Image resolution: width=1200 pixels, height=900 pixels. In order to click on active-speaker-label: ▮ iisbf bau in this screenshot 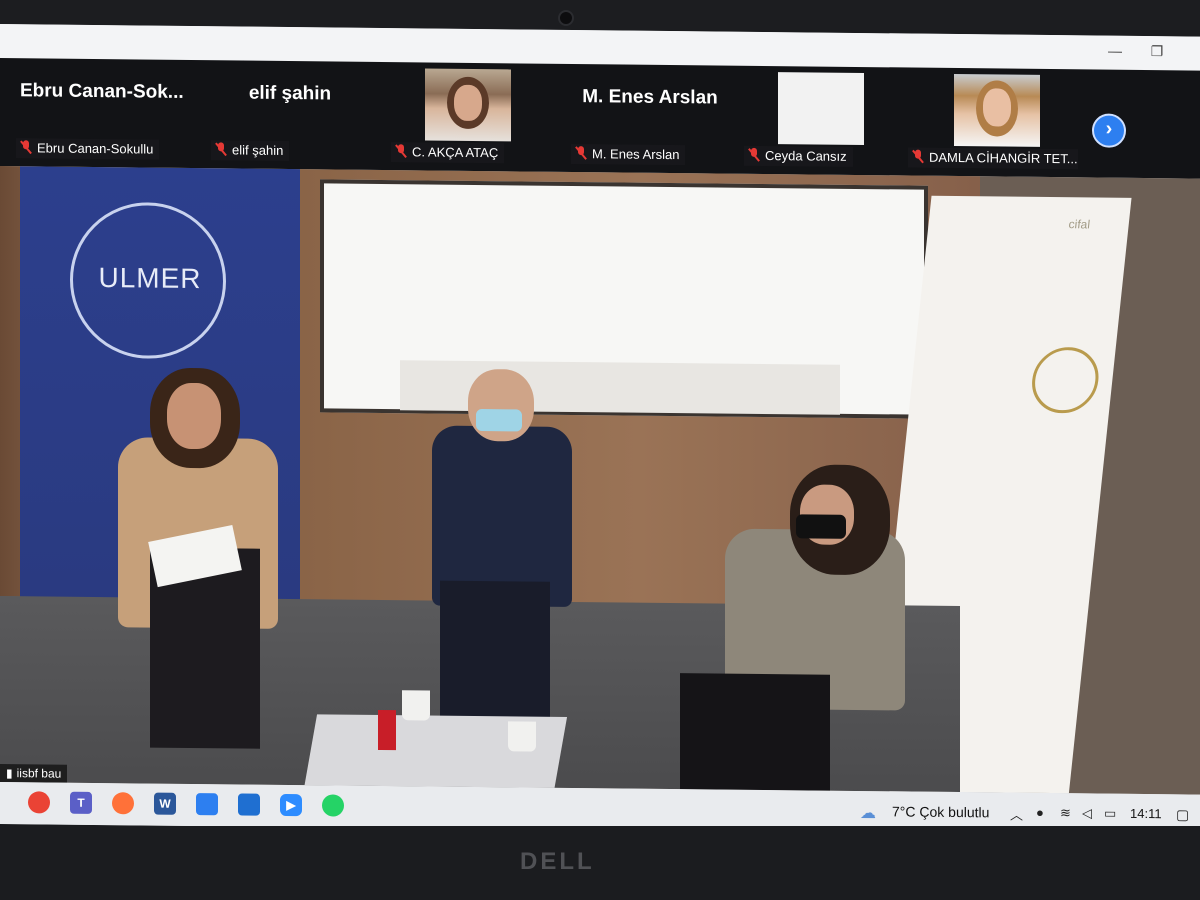, I will do `click(34, 773)`.